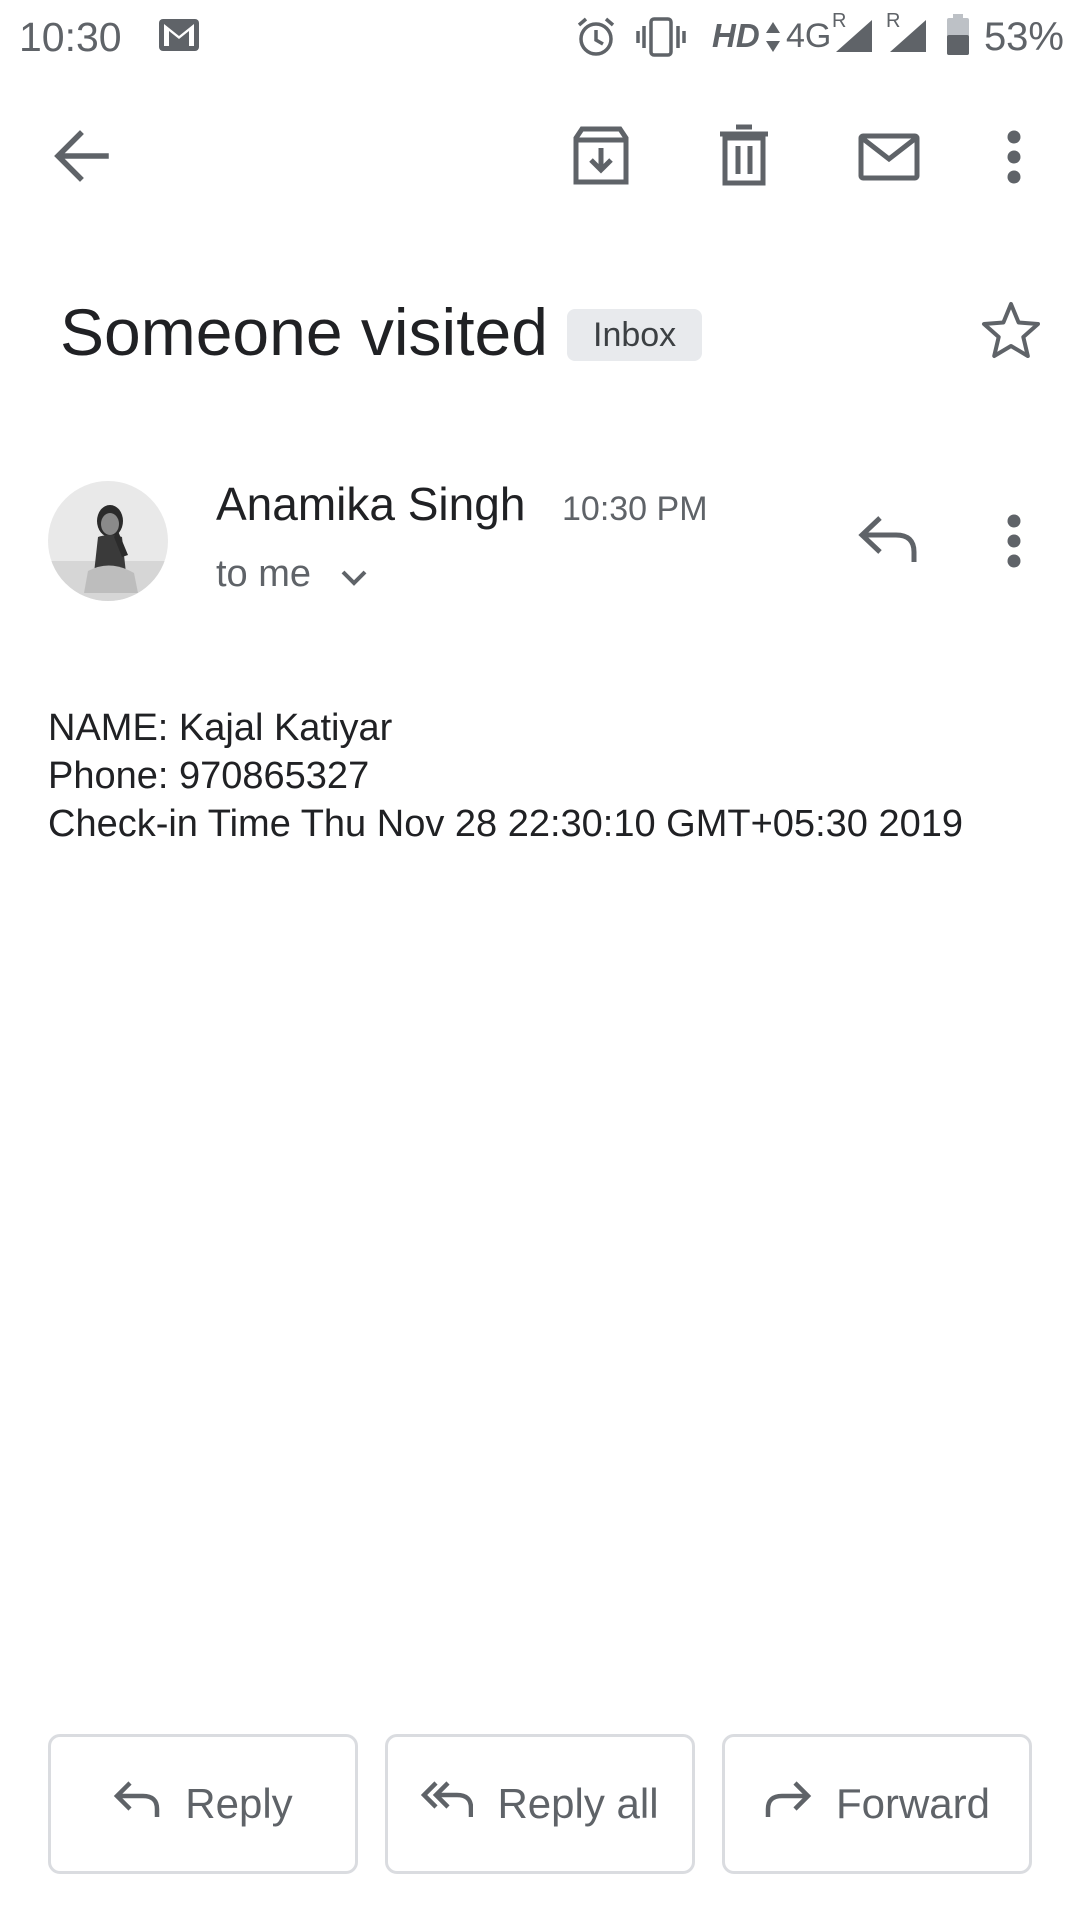 This screenshot has width=1080, height=1920. What do you see at coordinates (447, 1804) in the screenshot?
I see `reply-all-icon` at bounding box center [447, 1804].